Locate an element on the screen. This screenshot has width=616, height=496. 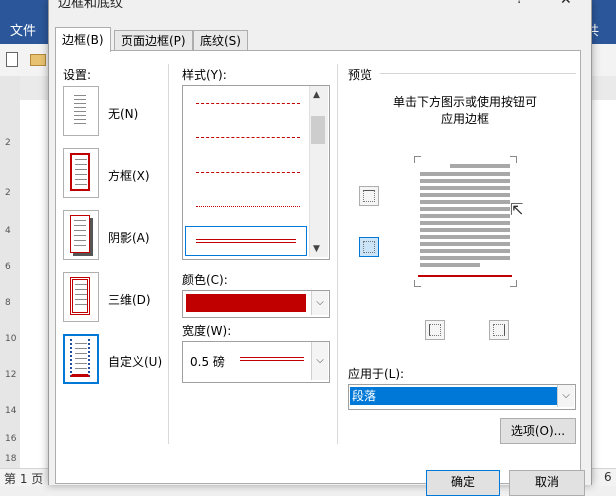
ruler-number: 8 is located at coordinates (8, 303).